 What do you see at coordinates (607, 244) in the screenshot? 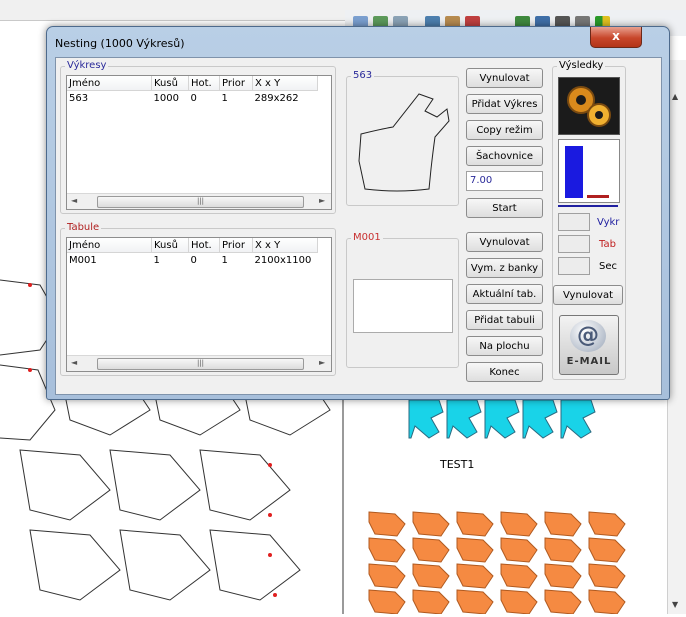
I see `tab-label: Tab` at bounding box center [607, 244].